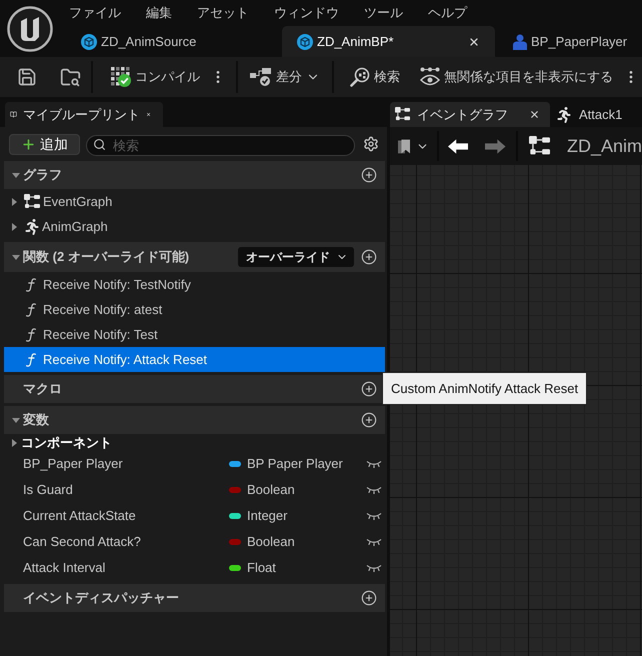  I want to click on plus-icon, so click(28, 144).